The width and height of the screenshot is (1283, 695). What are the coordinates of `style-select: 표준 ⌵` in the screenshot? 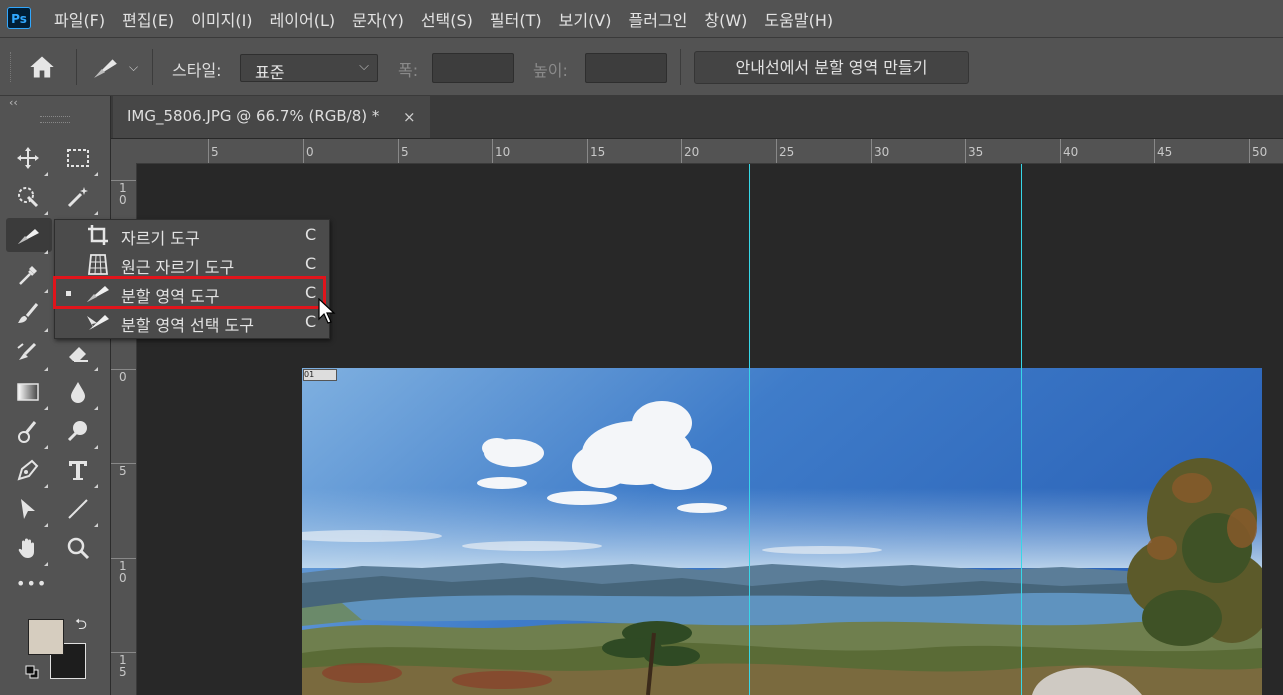 It's located at (309, 68).